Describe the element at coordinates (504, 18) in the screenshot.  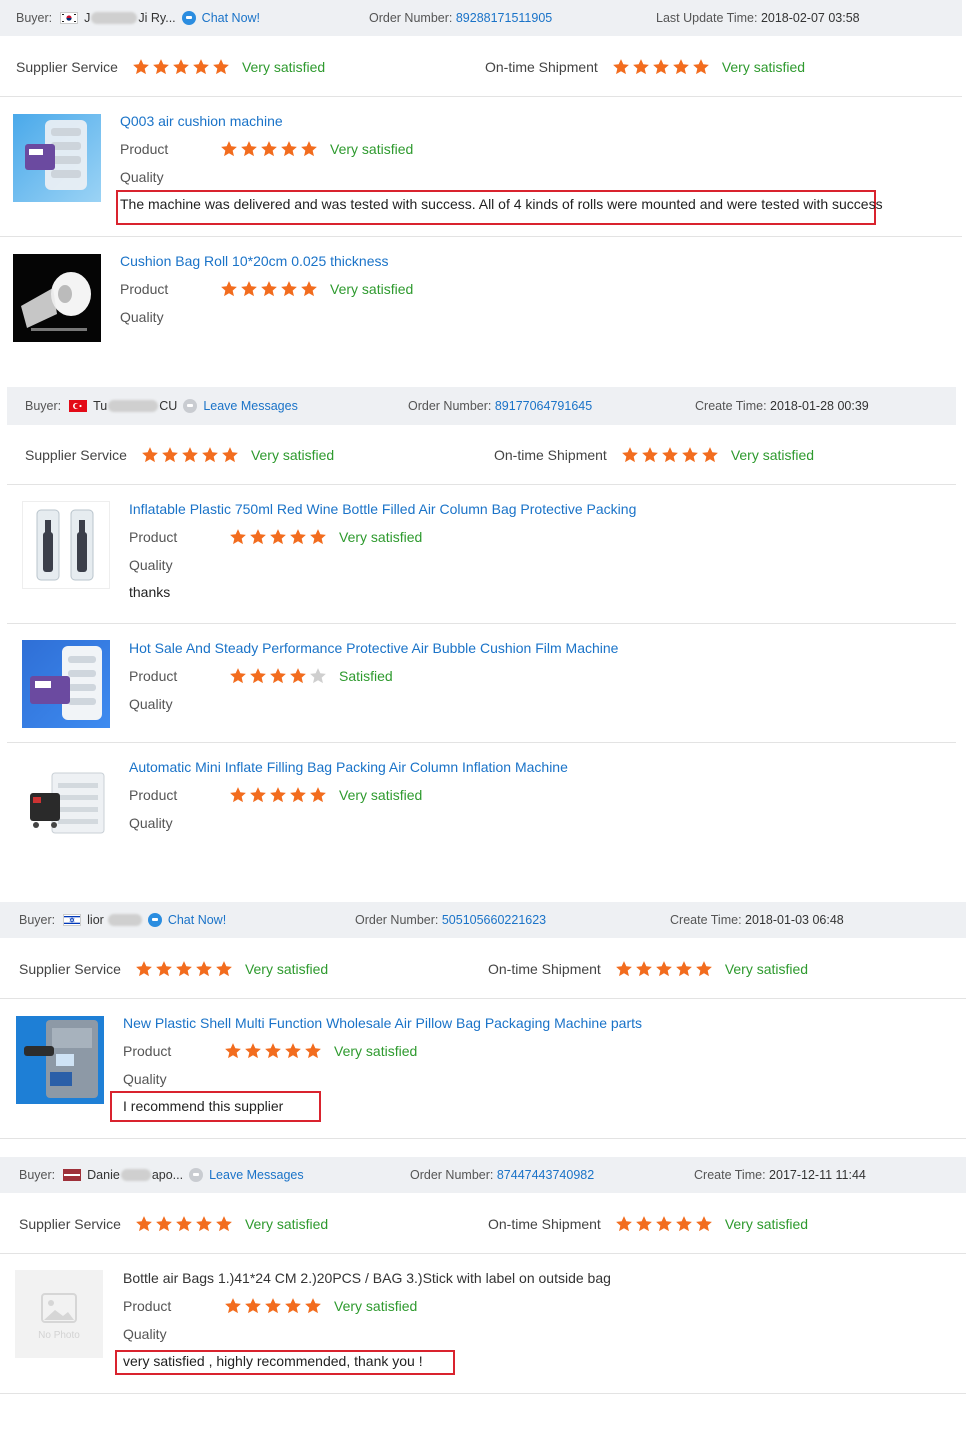
I see `order-number-link: 89288171511905` at that location.